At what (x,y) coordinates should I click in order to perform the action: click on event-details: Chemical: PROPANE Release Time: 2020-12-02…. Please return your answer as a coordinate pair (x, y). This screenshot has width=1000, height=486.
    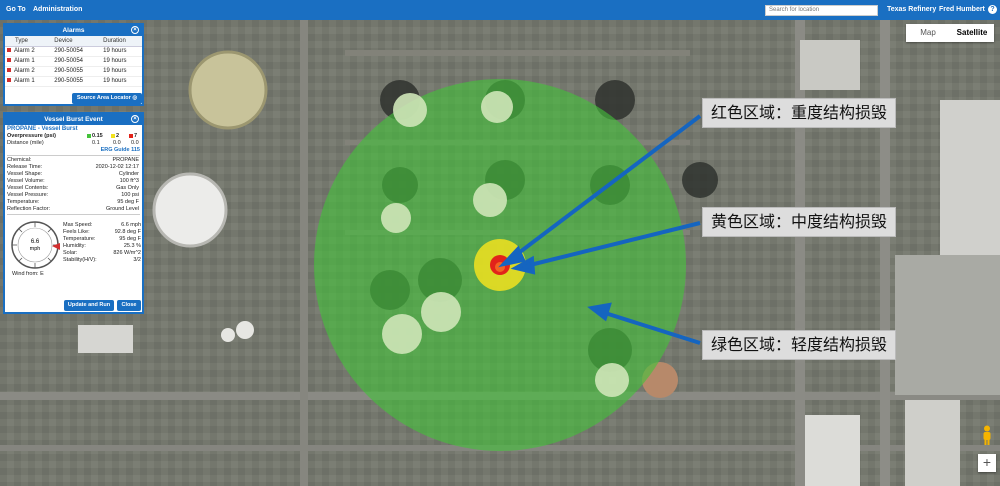
    Looking at the image, I should click on (73, 184).